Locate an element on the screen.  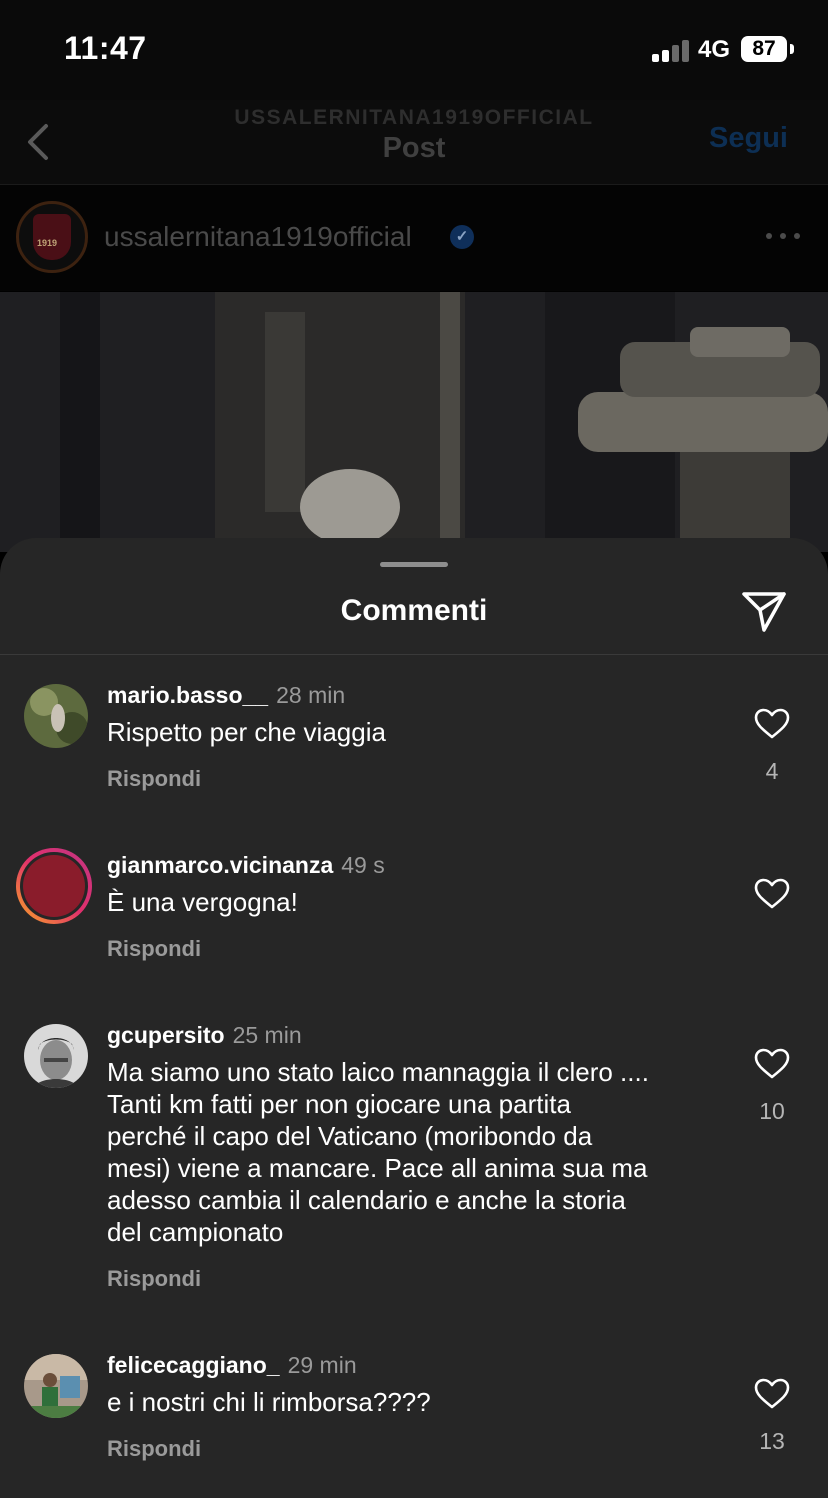
post-header: USSALERNITANA1919OFFICIAL Post Segui is located at coordinates (414, 142).